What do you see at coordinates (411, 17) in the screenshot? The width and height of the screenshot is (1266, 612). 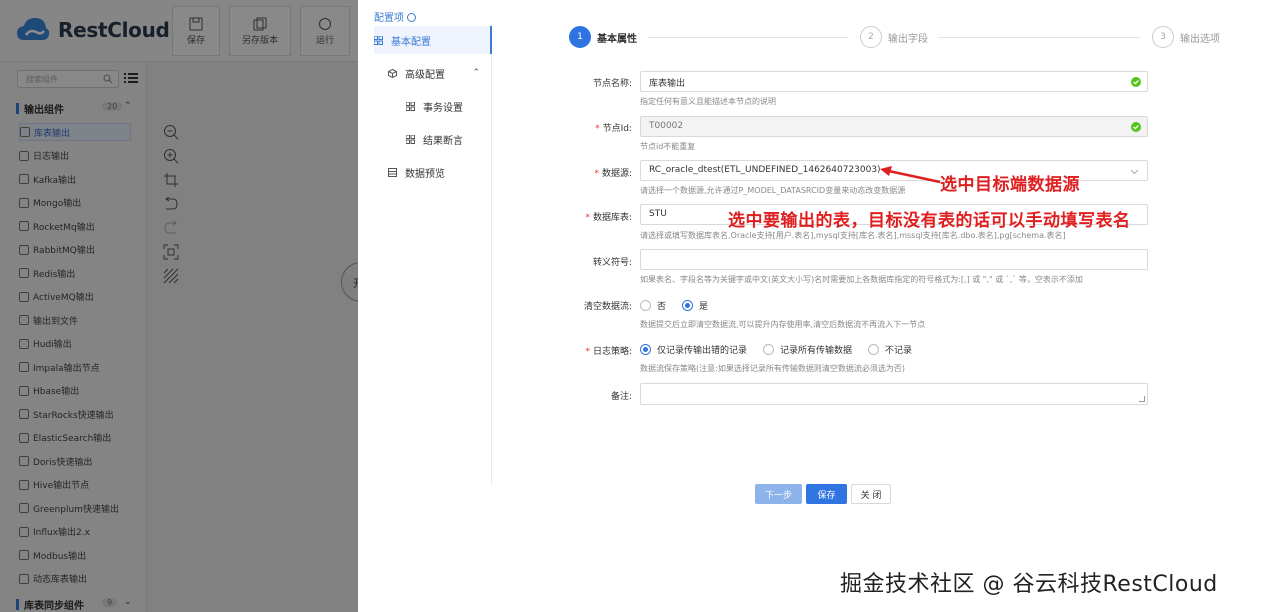 I see `help-icon` at bounding box center [411, 17].